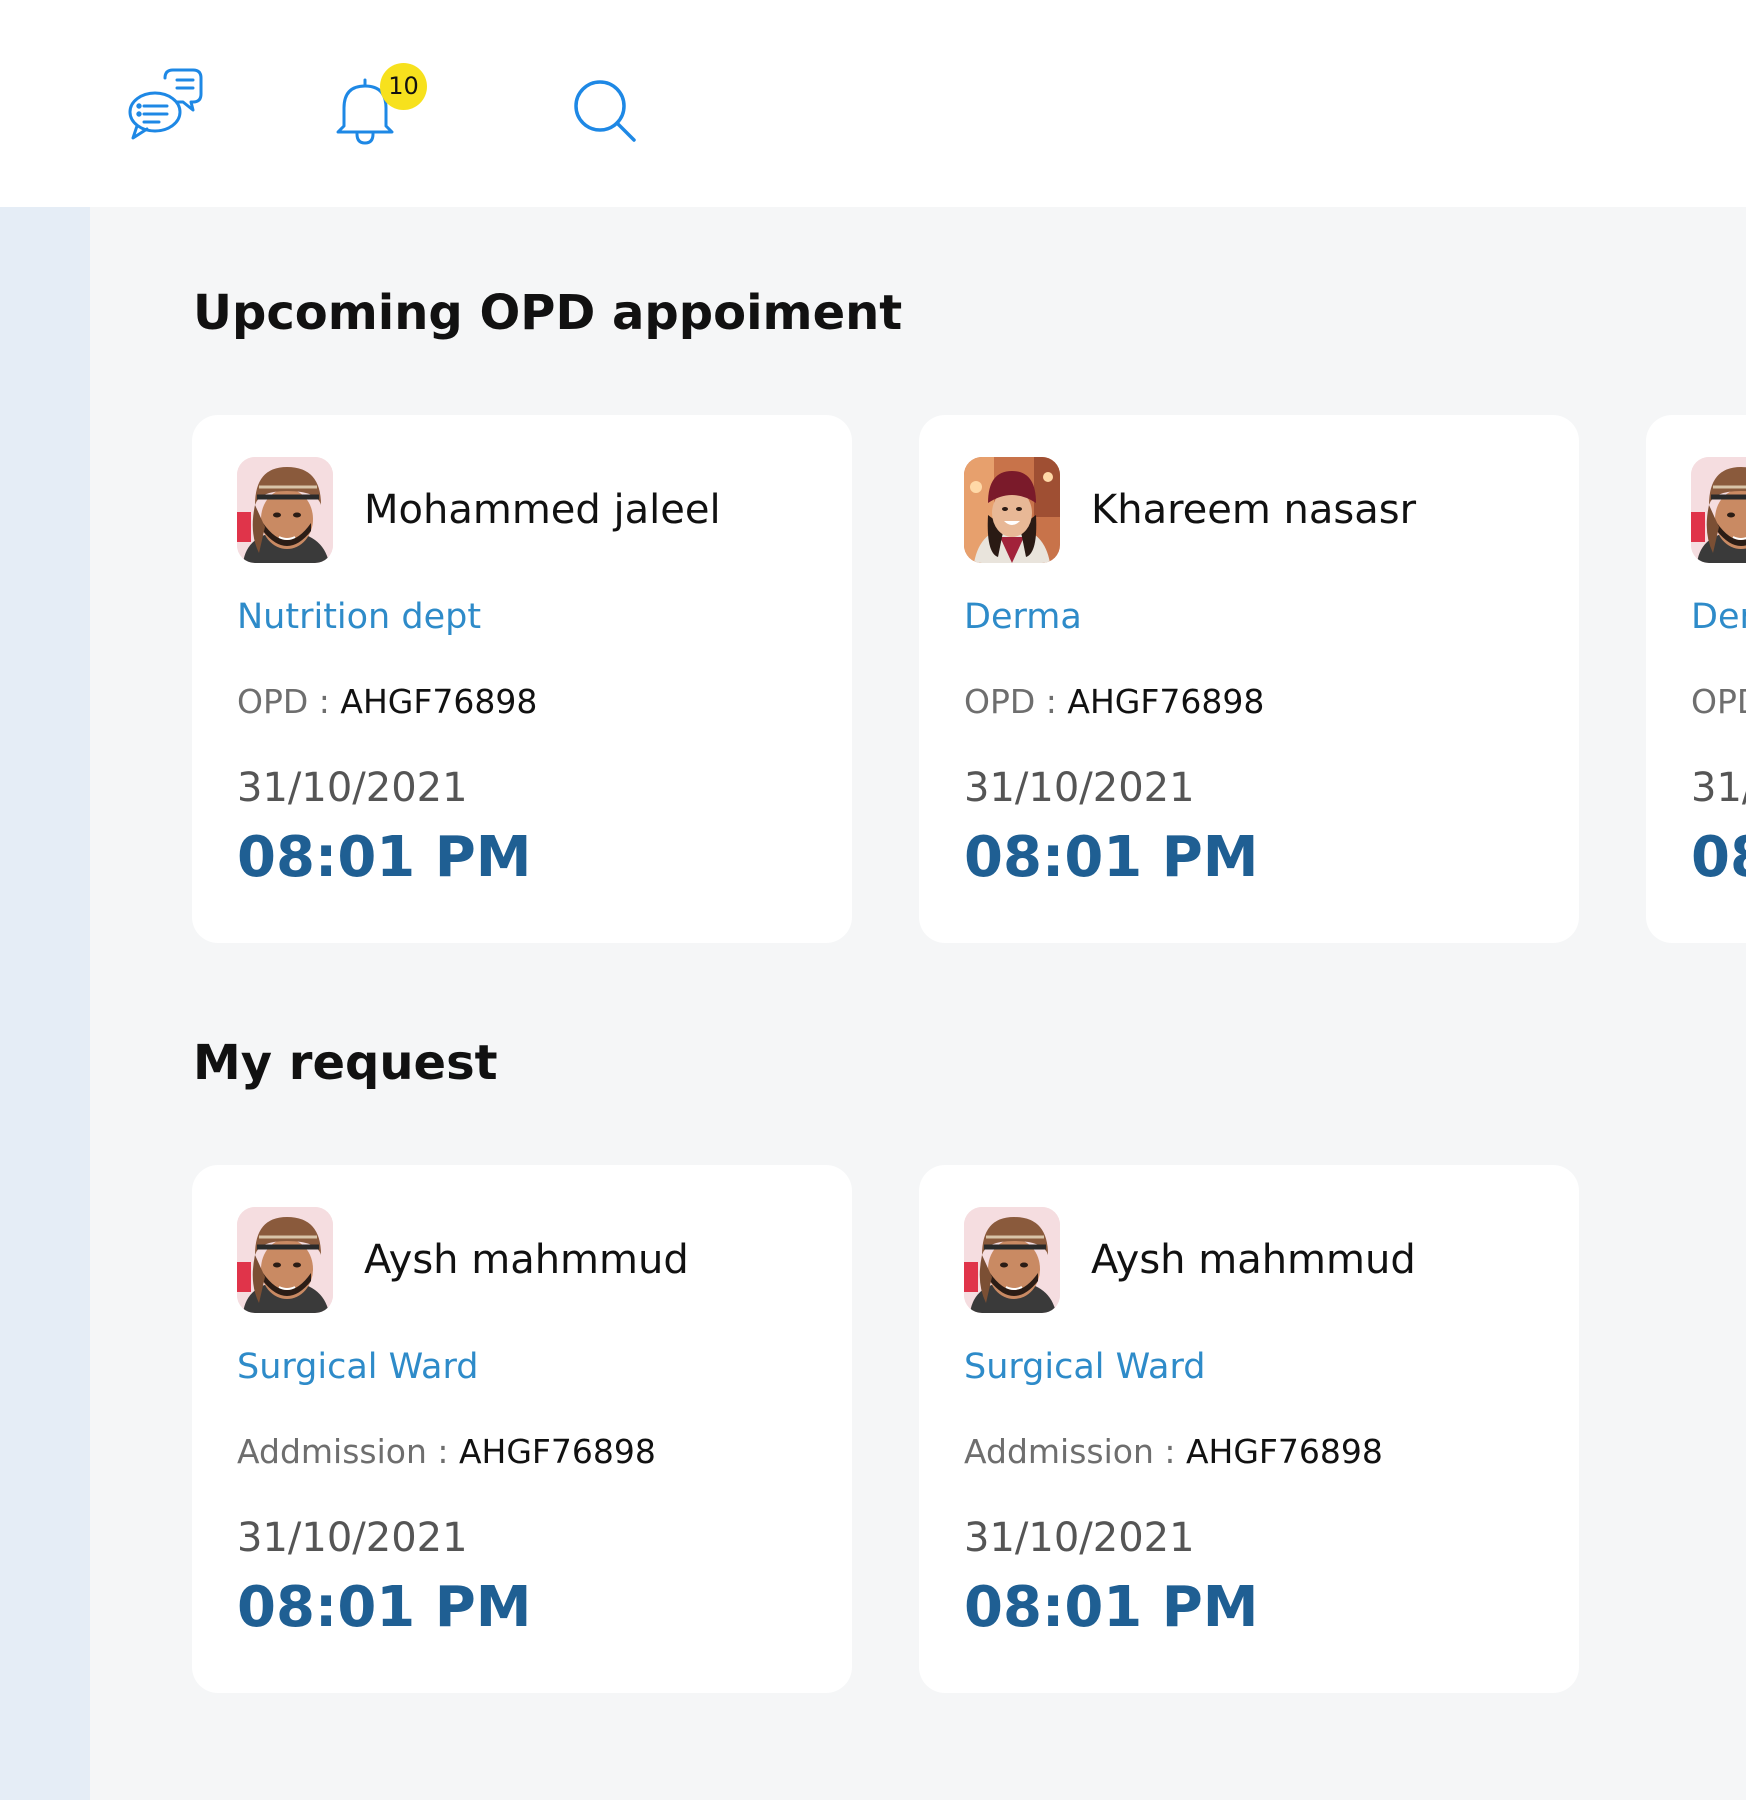 Image resolution: width=1746 pixels, height=1800 pixels. What do you see at coordinates (1718, 788) in the screenshot?
I see `appointment-date: 31/` at bounding box center [1718, 788].